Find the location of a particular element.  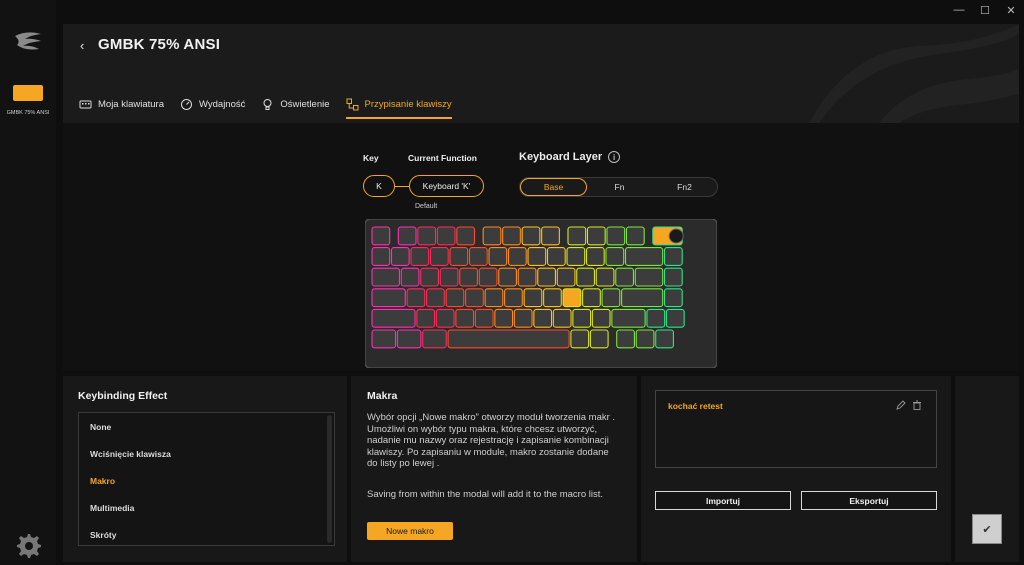

current-function-pill: Keyboard 'K' is located at coordinates (446, 186).